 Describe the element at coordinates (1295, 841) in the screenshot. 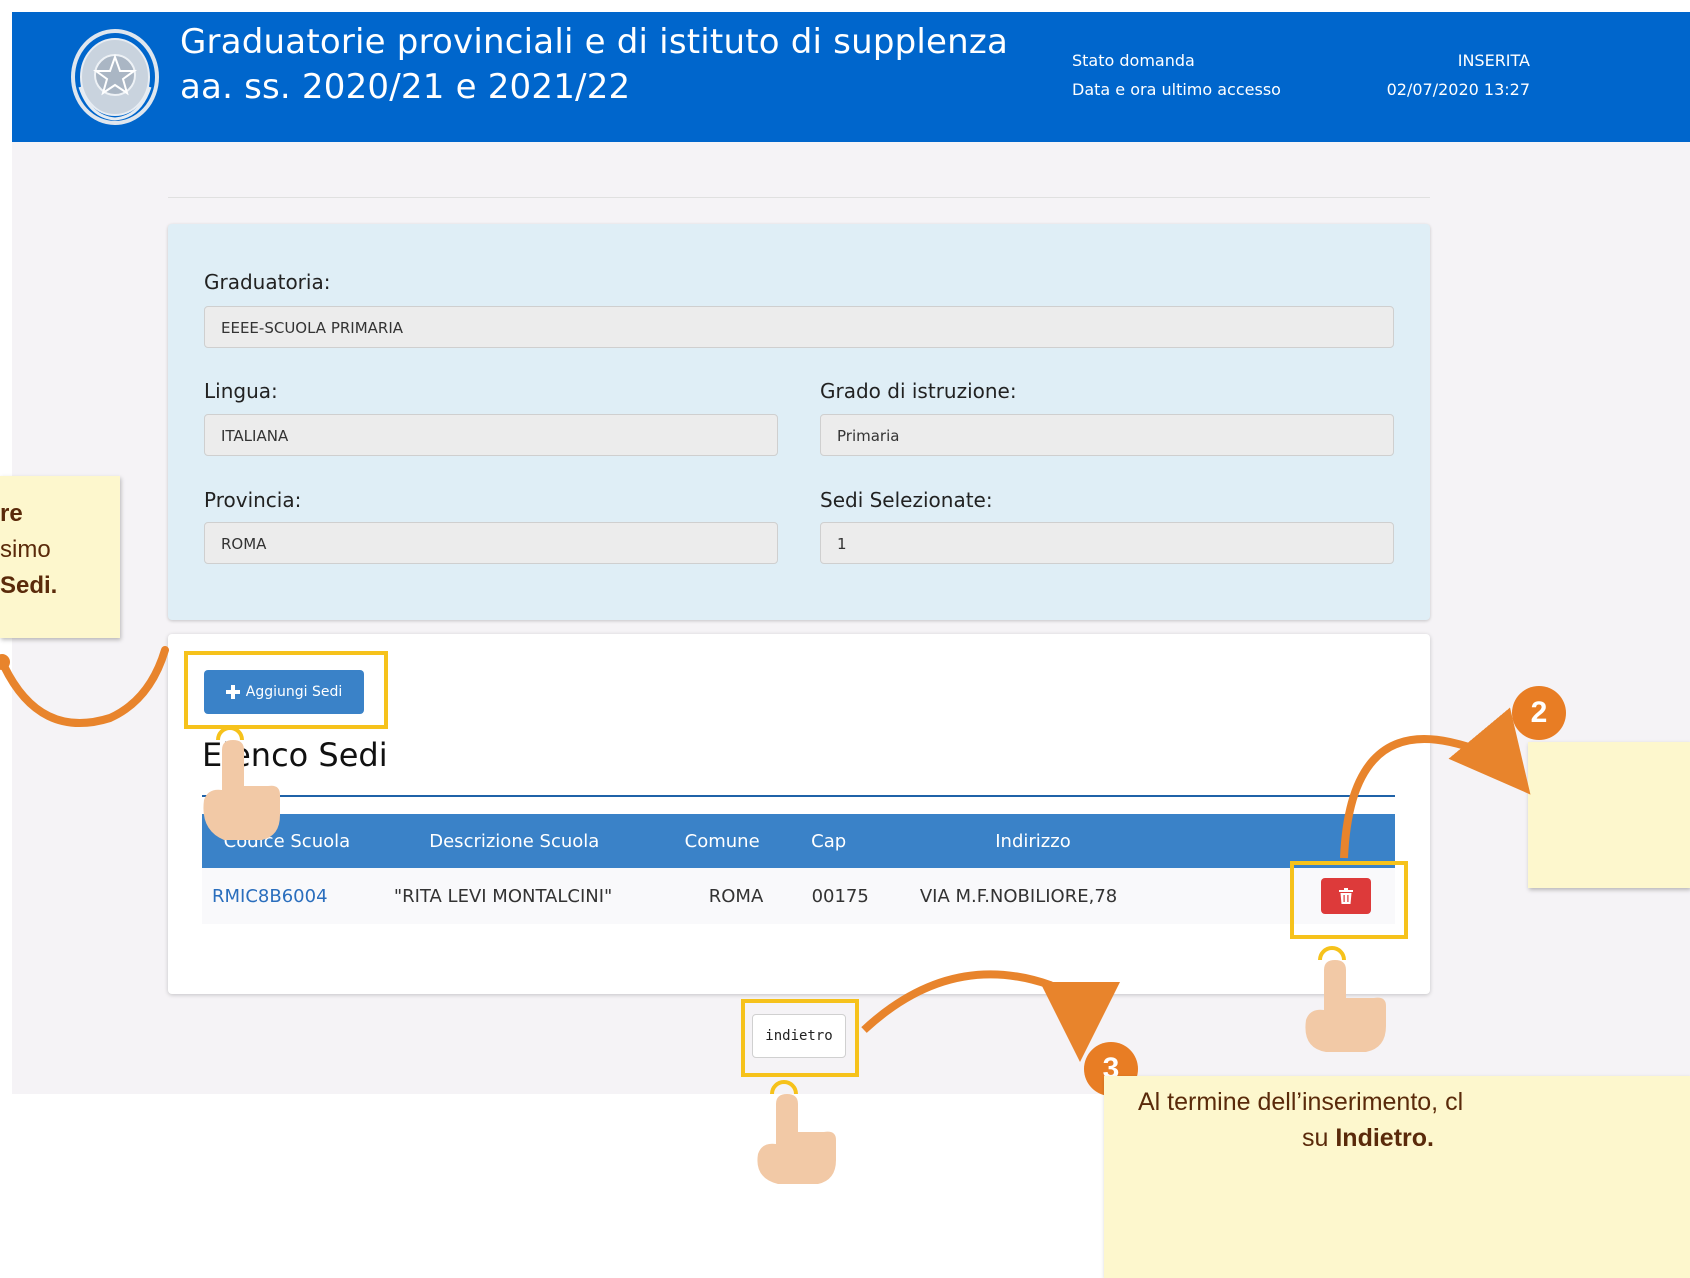

I see `column-header-actions` at that location.